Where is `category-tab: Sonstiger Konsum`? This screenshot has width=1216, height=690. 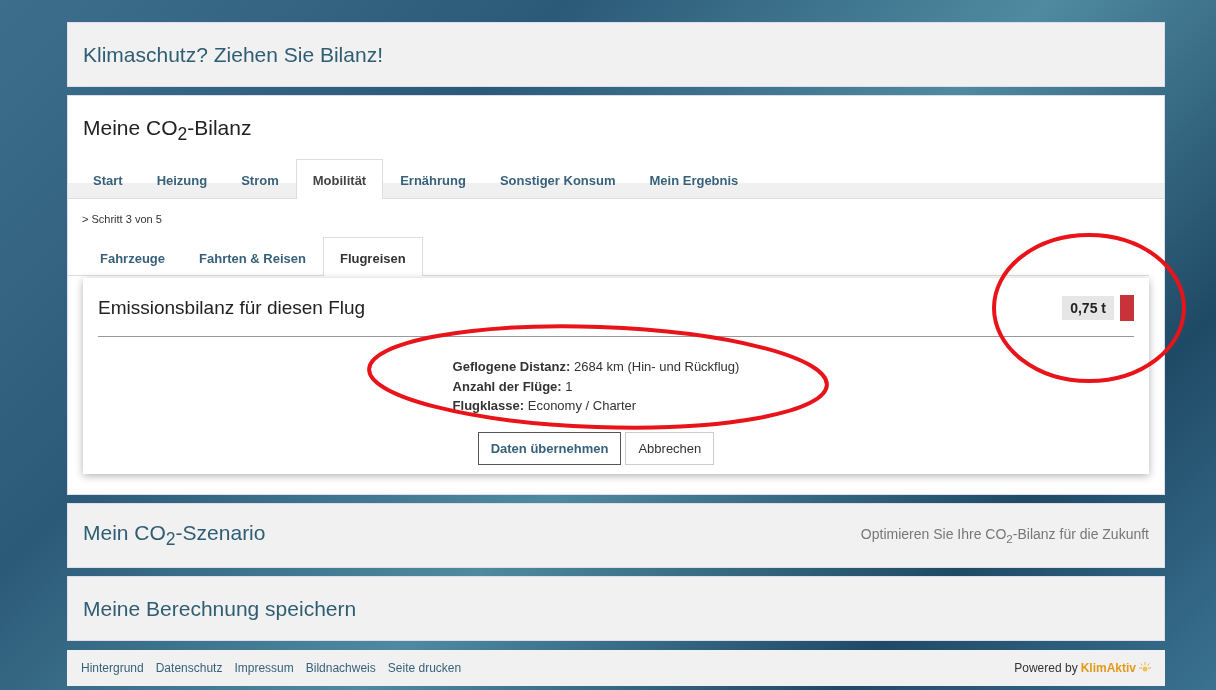 category-tab: Sonstiger Konsum is located at coordinates (557, 179).